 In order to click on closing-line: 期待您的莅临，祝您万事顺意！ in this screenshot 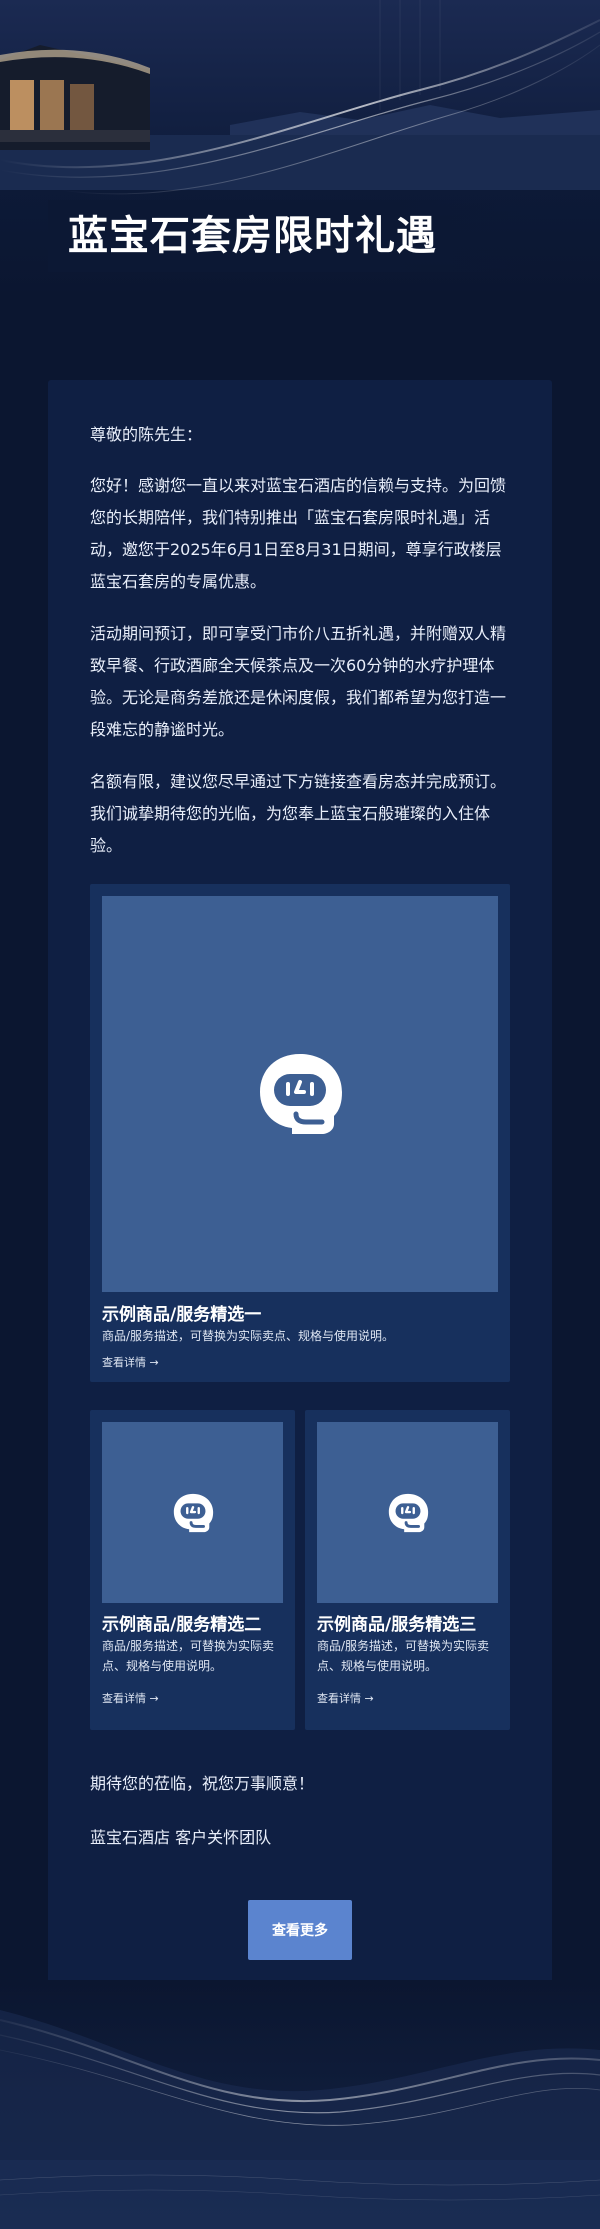, I will do `click(202, 1783)`.